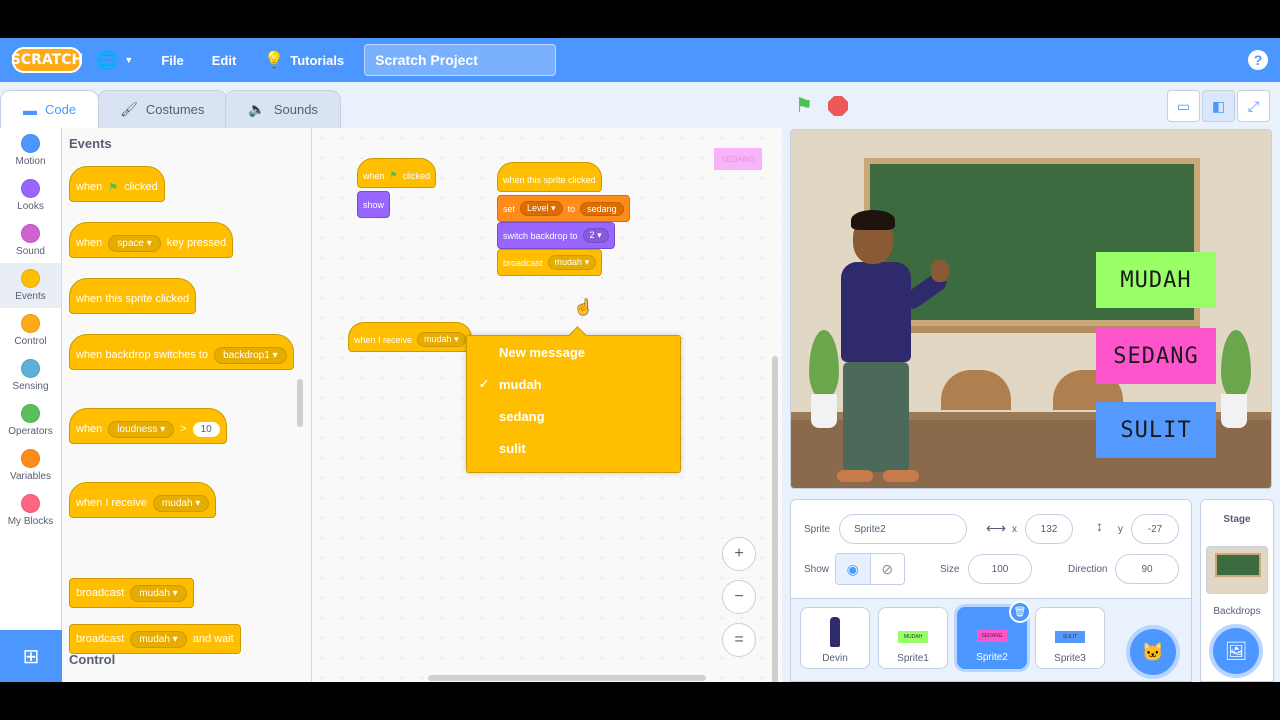  Describe the element at coordinates (206, 429) in the screenshot. I see `threshold-input: 10` at that location.